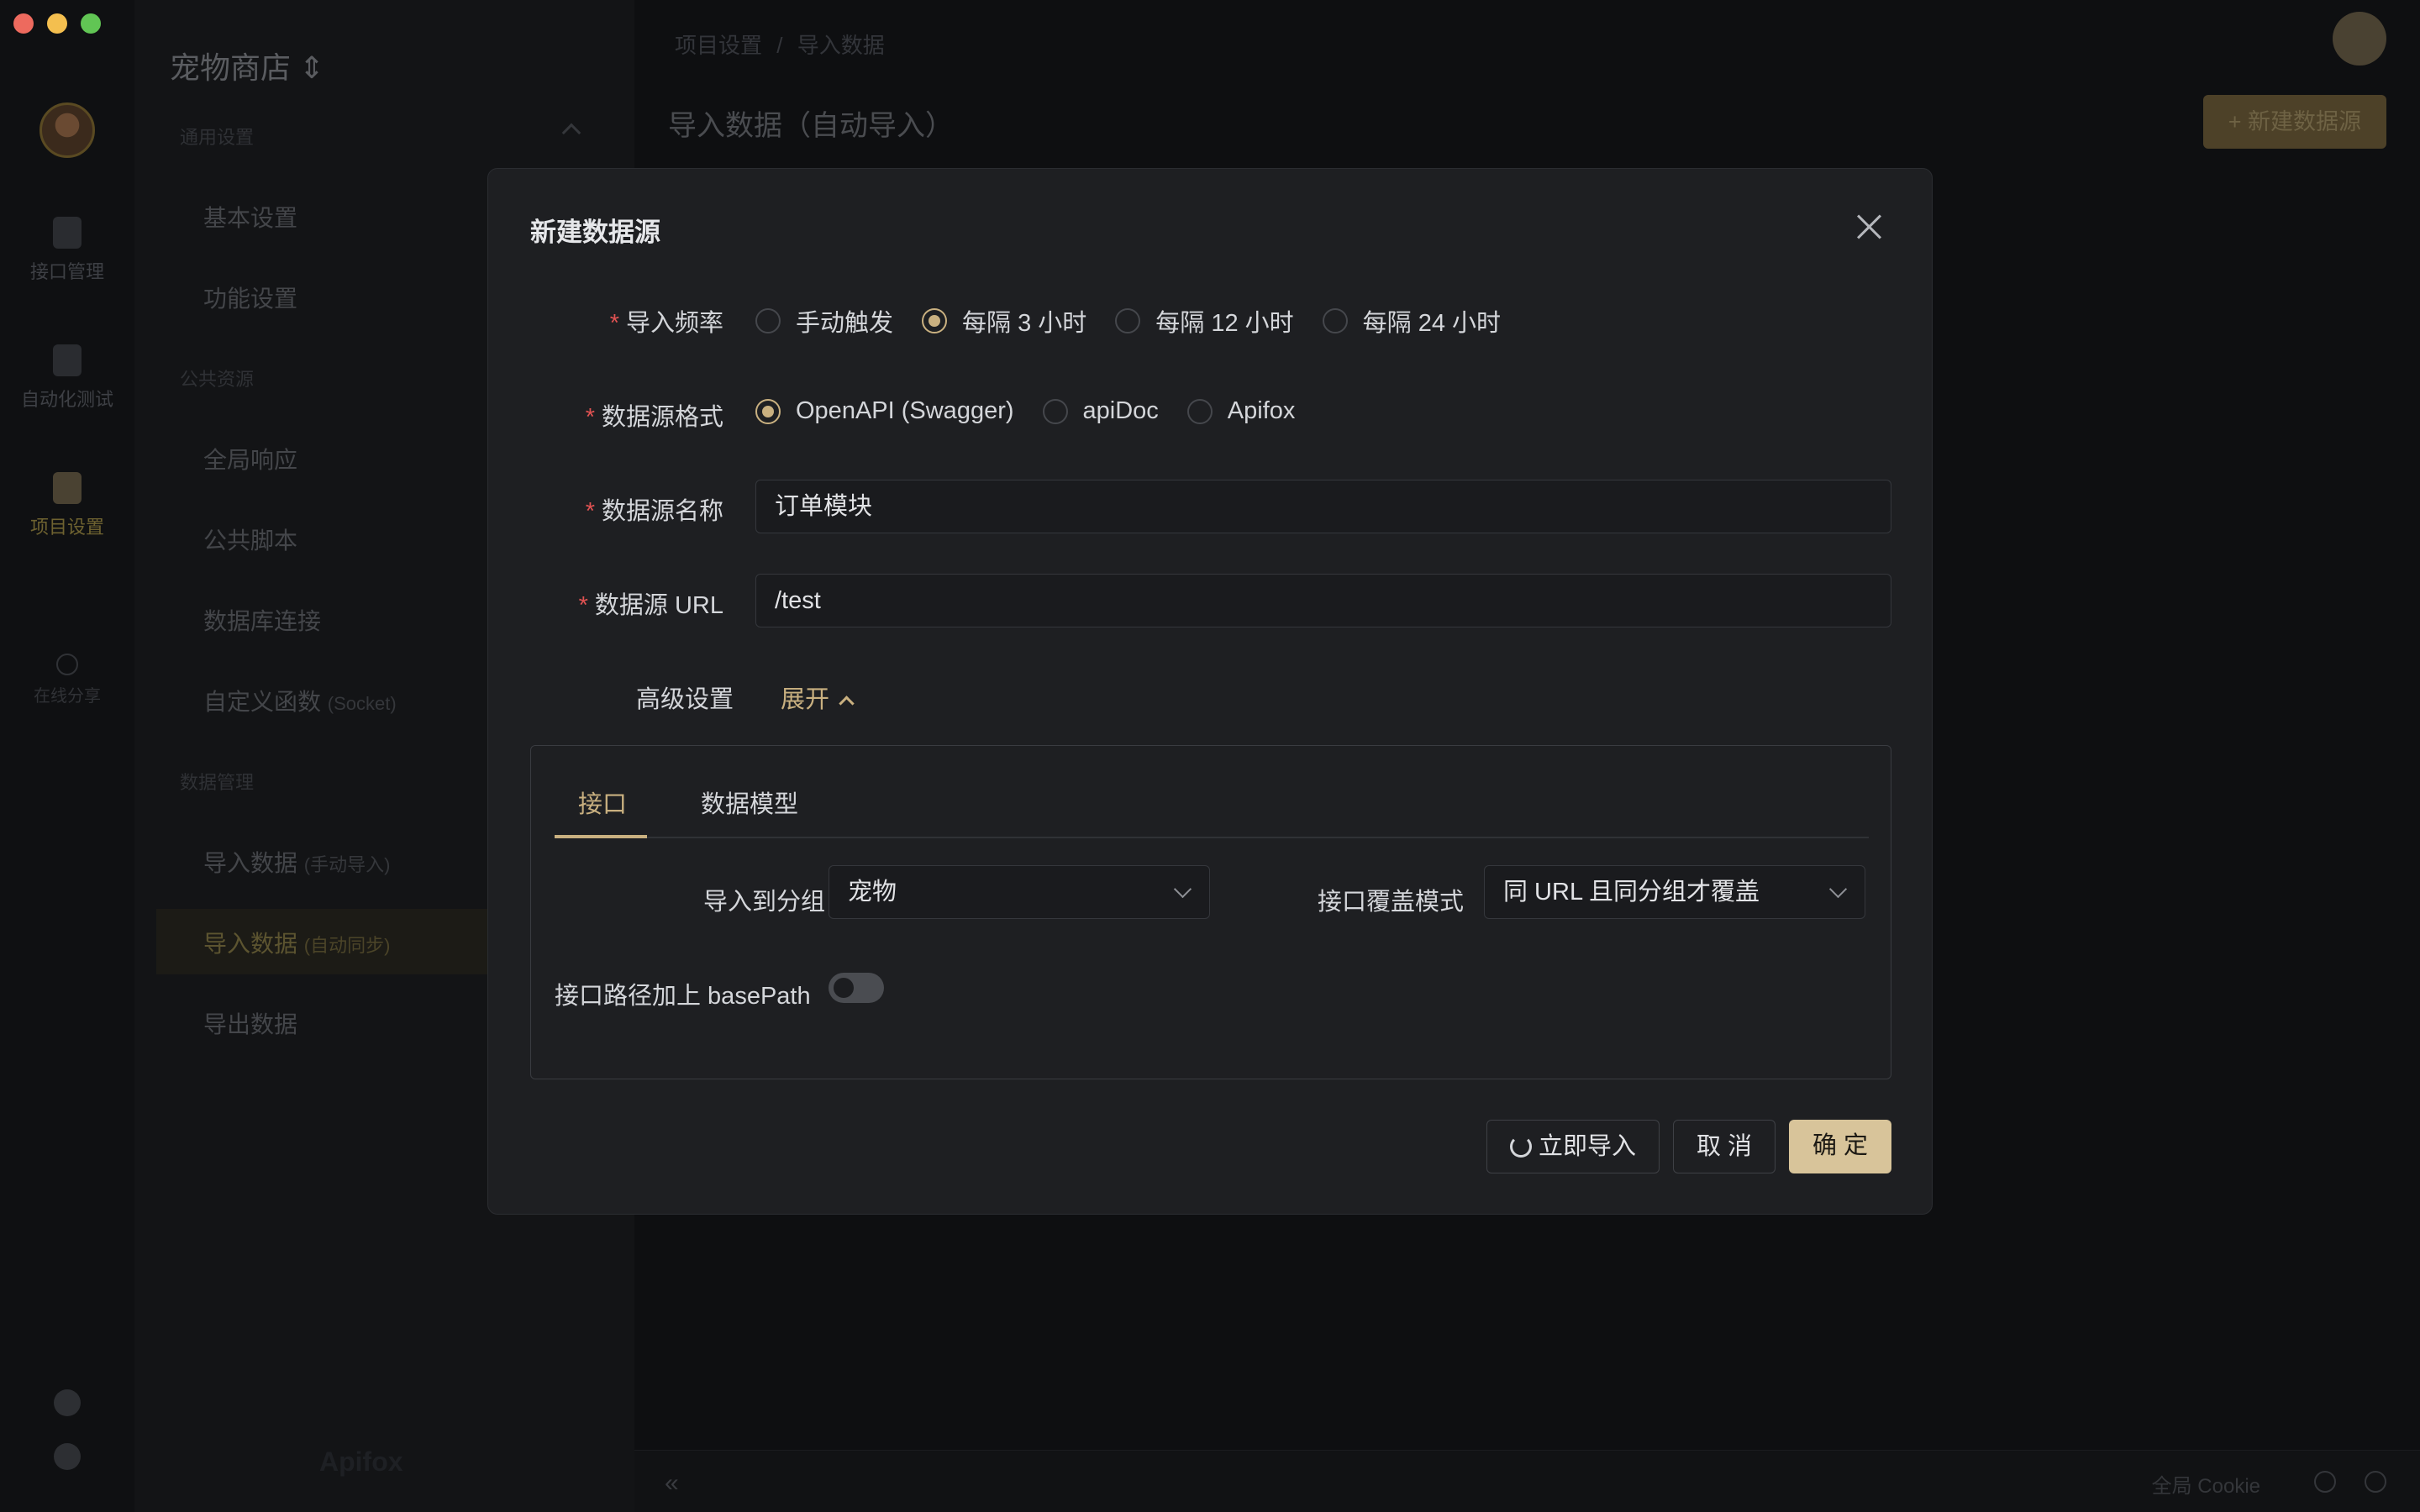 This screenshot has height=1512, width=2420. I want to click on sidebar-item-suffix: (手动导入), so click(347, 864).